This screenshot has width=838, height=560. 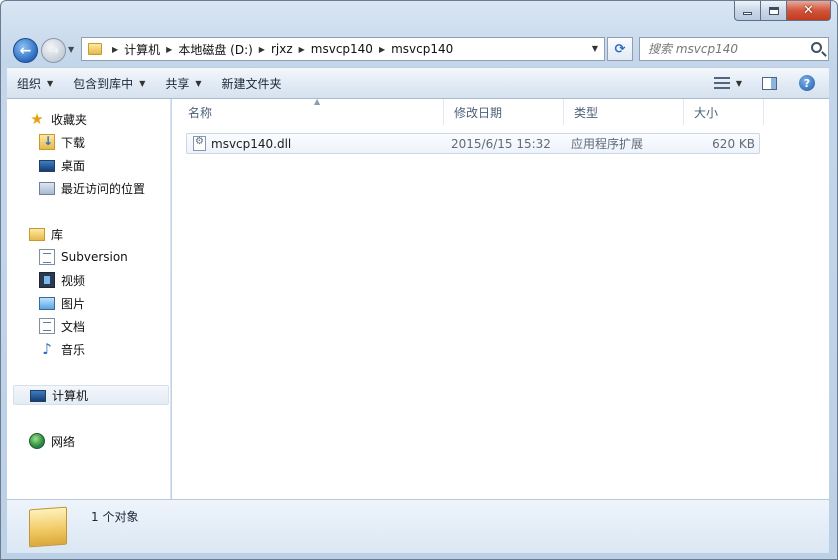 I want to click on search-box, so click(x=734, y=49).